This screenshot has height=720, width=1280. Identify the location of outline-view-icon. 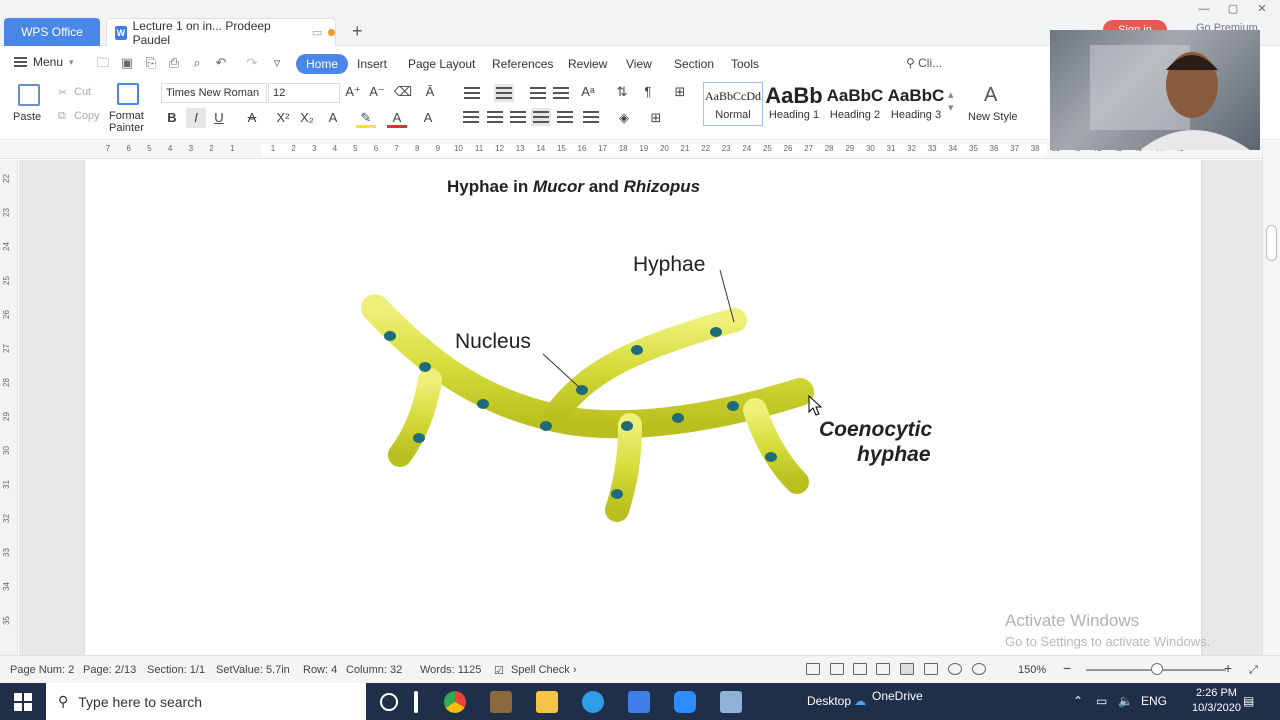
(931, 669).